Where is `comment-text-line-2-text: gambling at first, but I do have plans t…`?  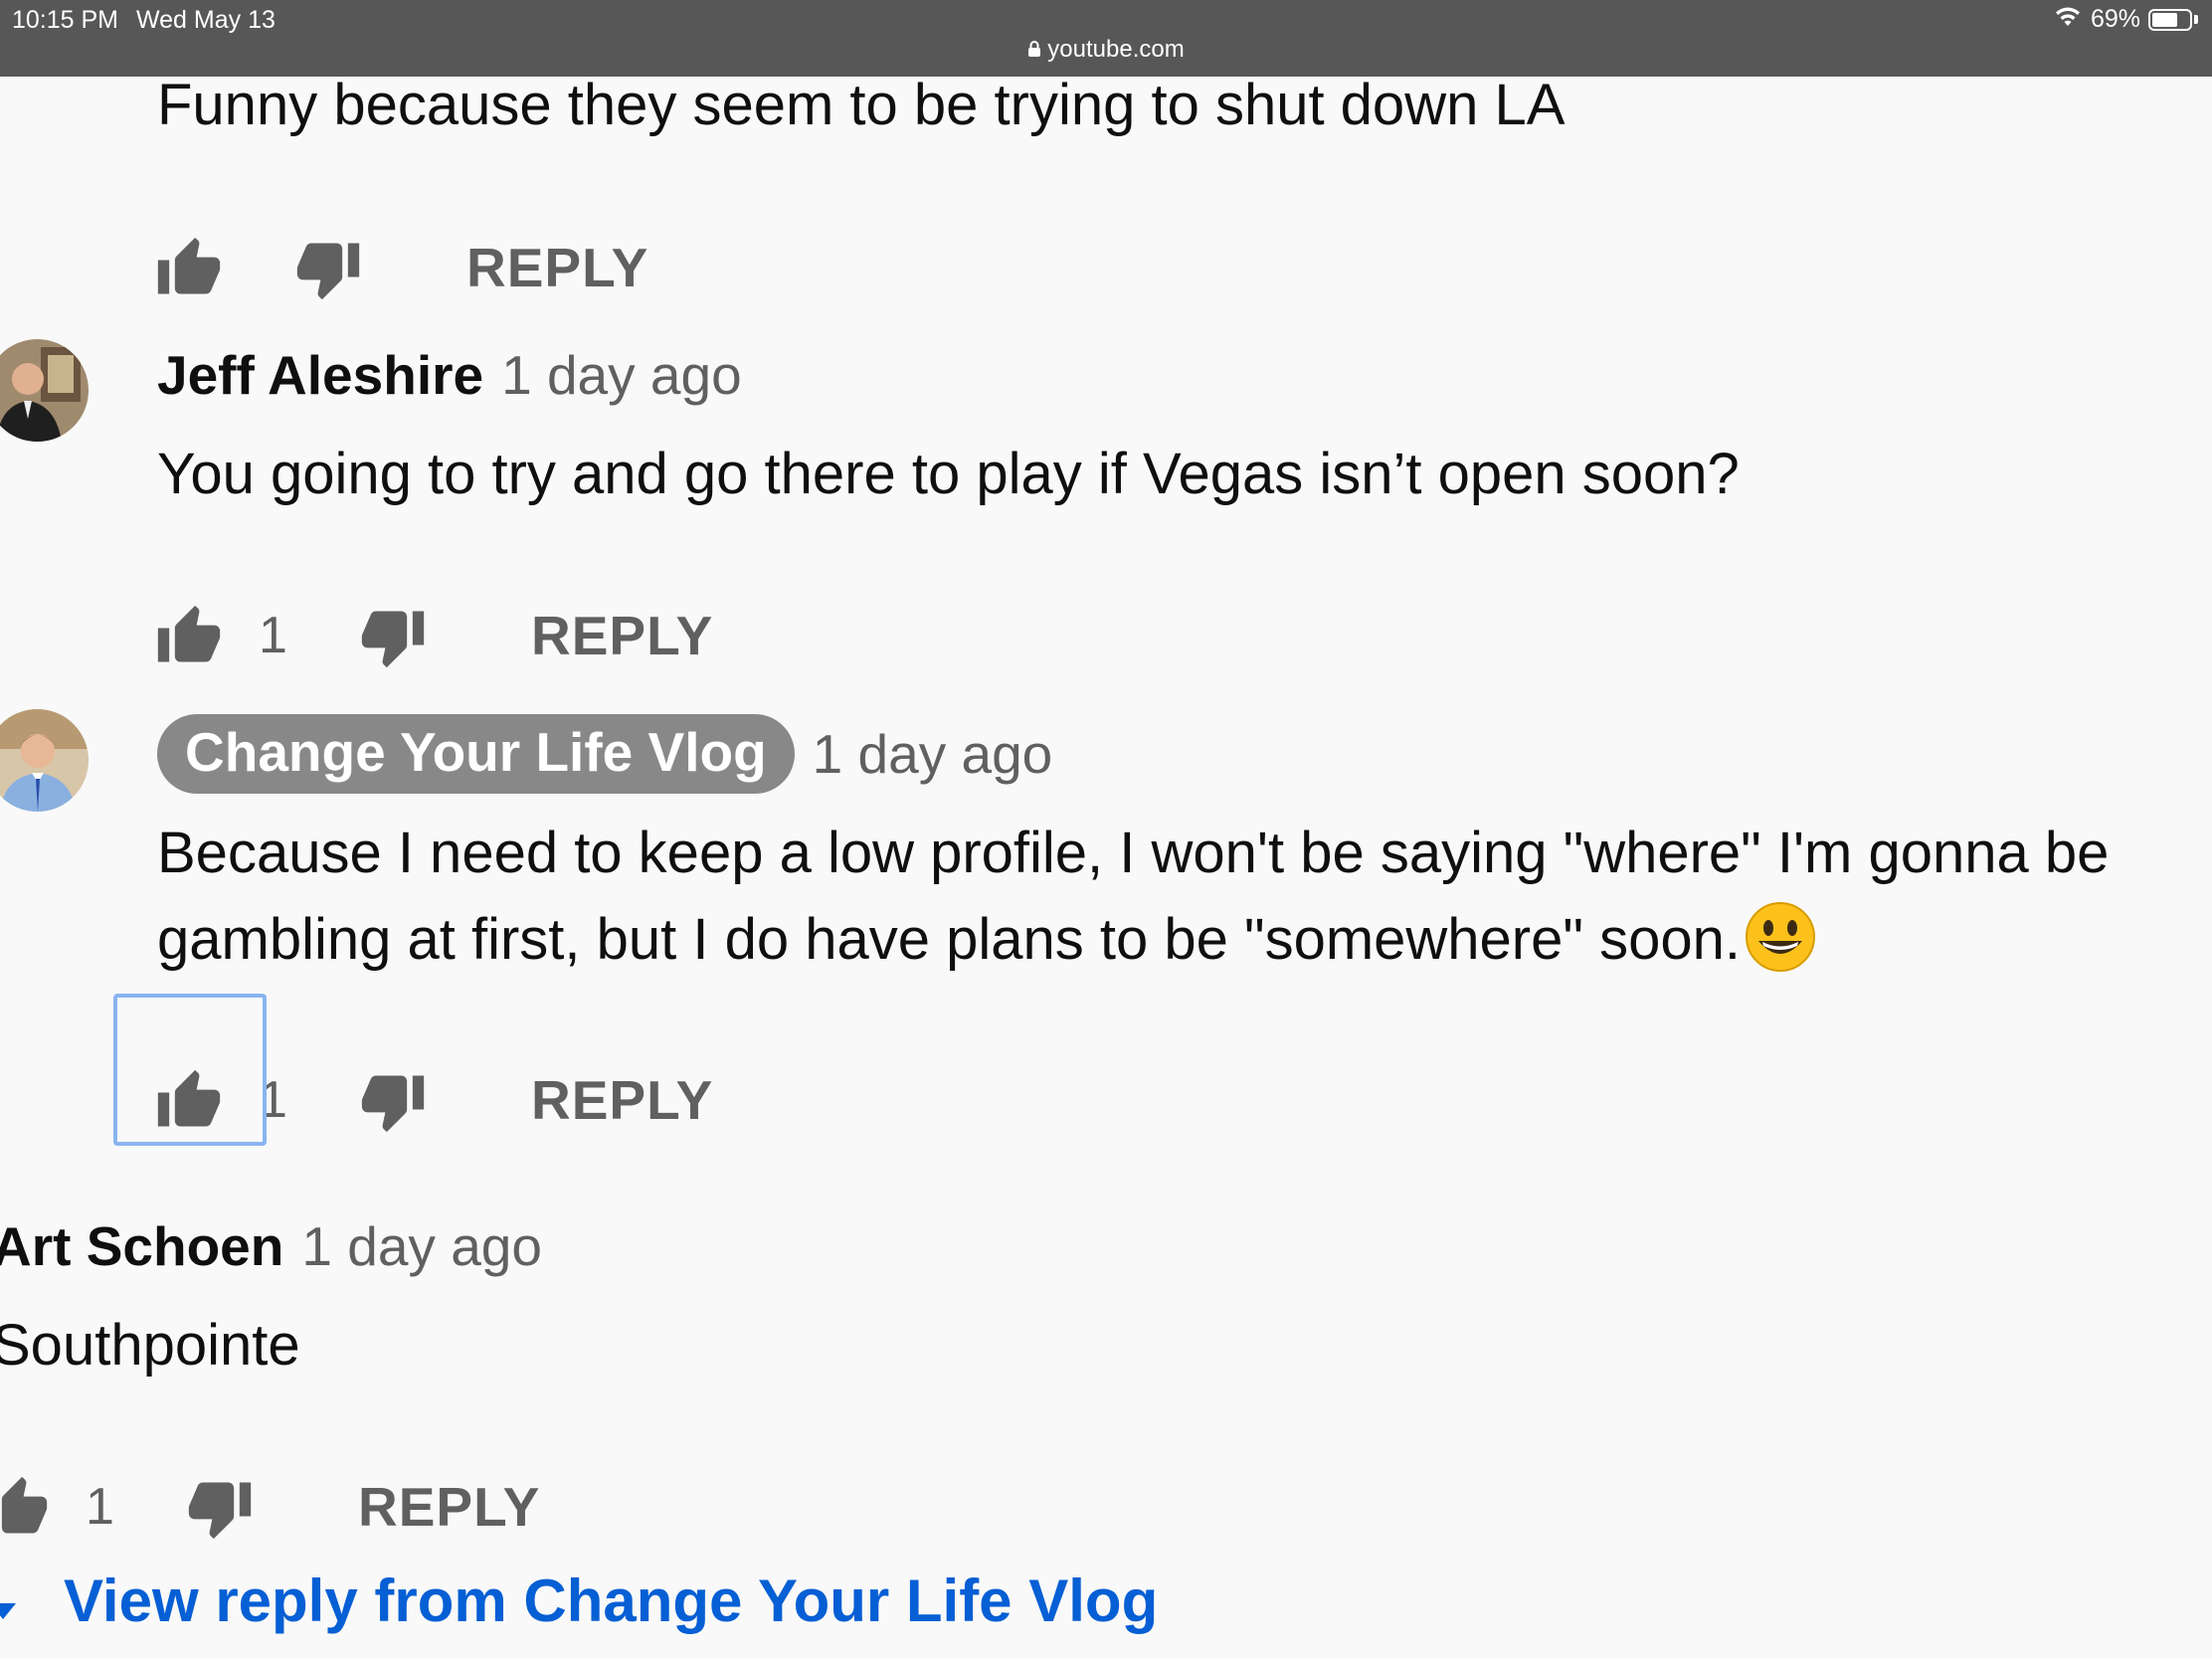
comment-text-line-2-text: gambling at first, but I do have plans t… is located at coordinates (949, 939).